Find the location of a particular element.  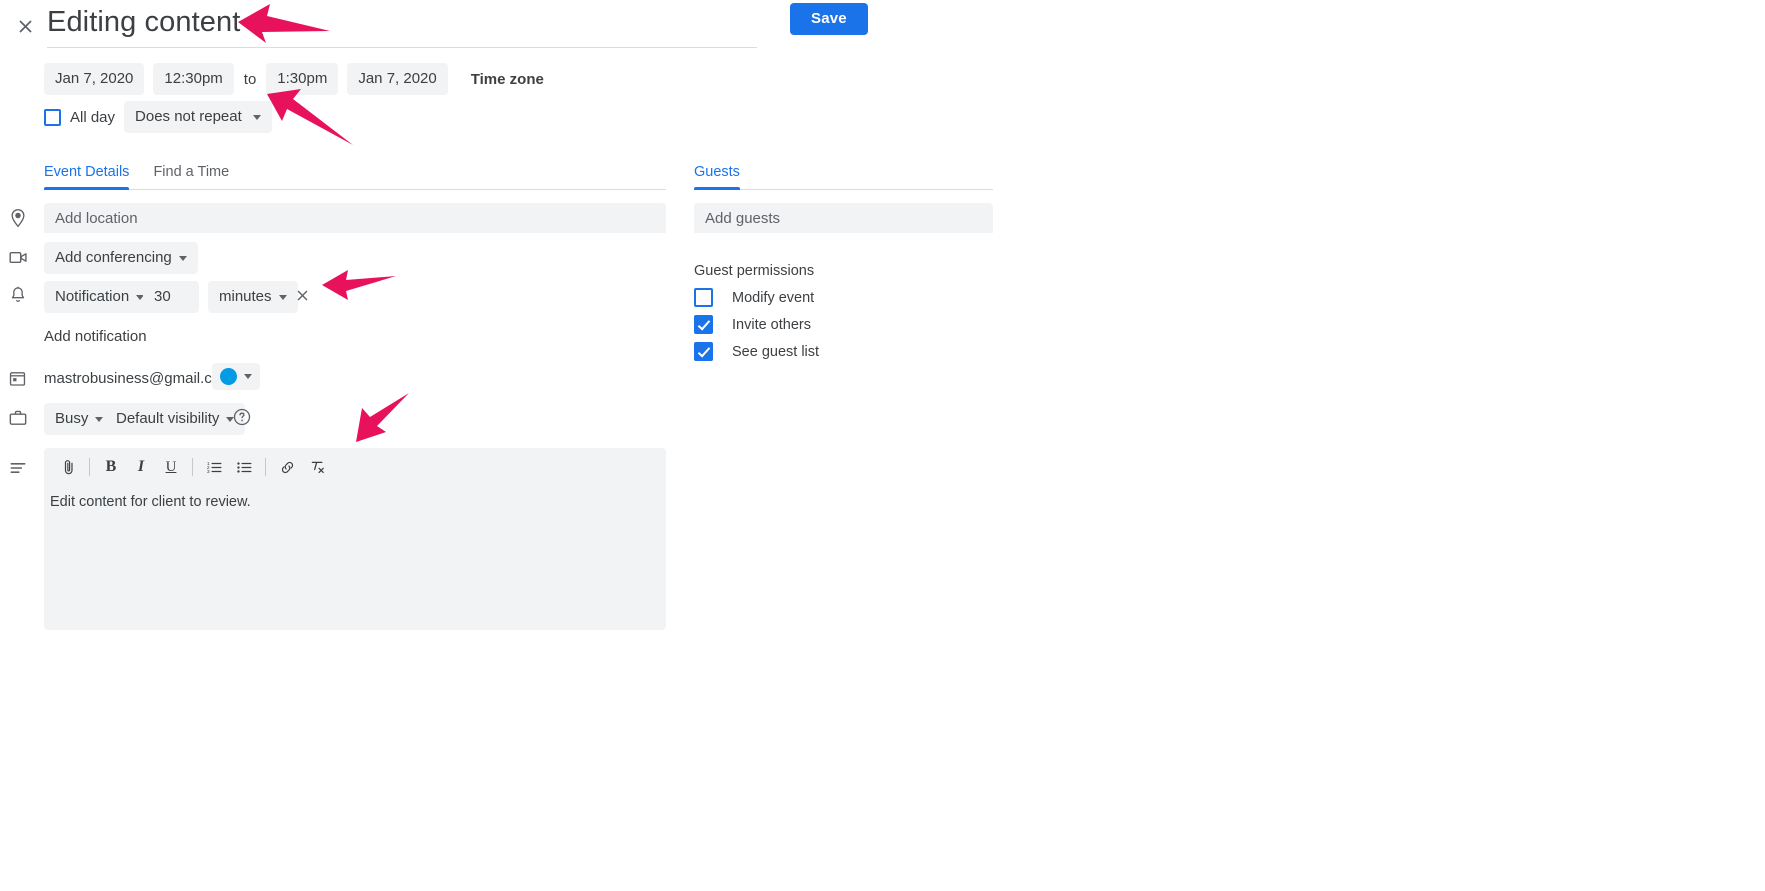

video-camera-icon is located at coordinates (18, 257).